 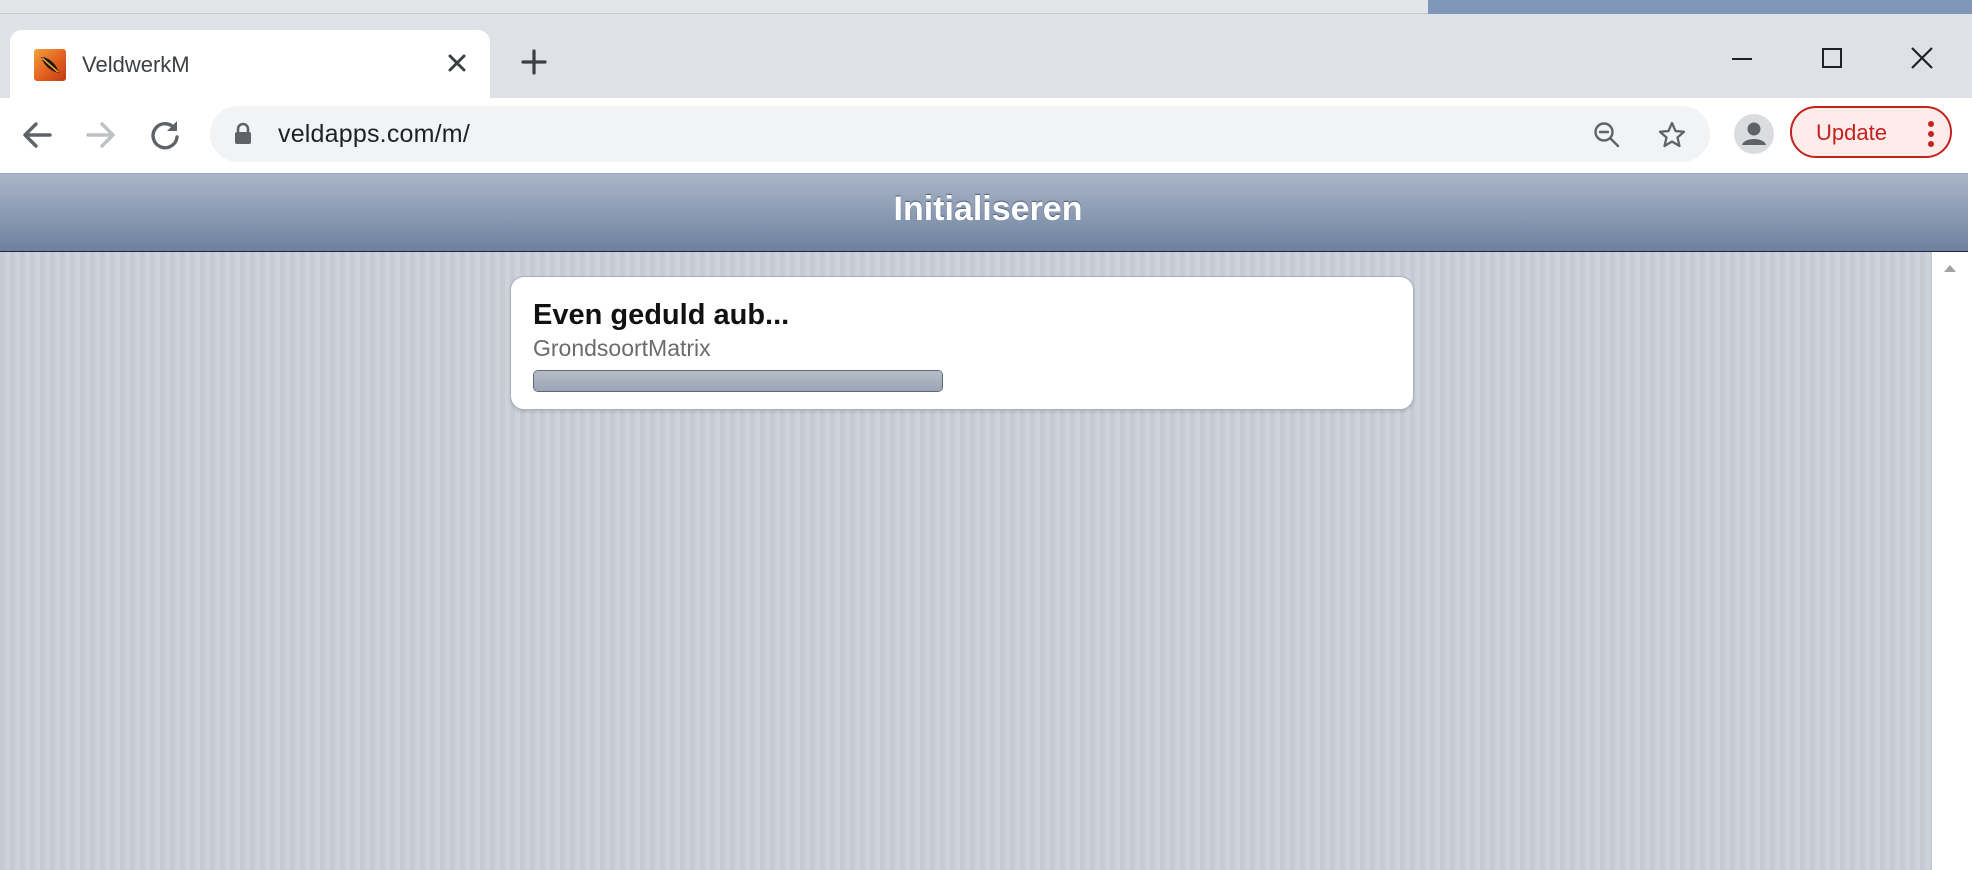 What do you see at coordinates (250, 64) in the screenshot?
I see `tab-veldwerkm: VeldwerkM` at bounding box center [250, 64].